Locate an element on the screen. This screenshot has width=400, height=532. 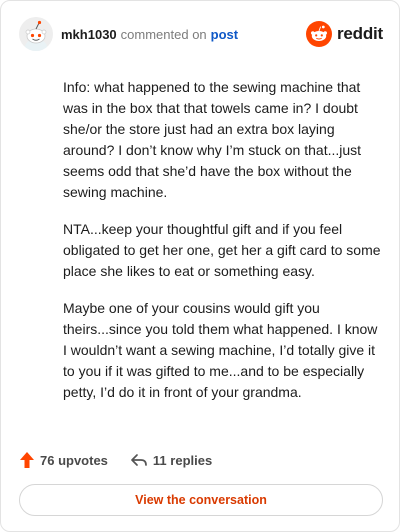
comment-meta: mkh1030 commented on post is located at coordinates (149, 35).